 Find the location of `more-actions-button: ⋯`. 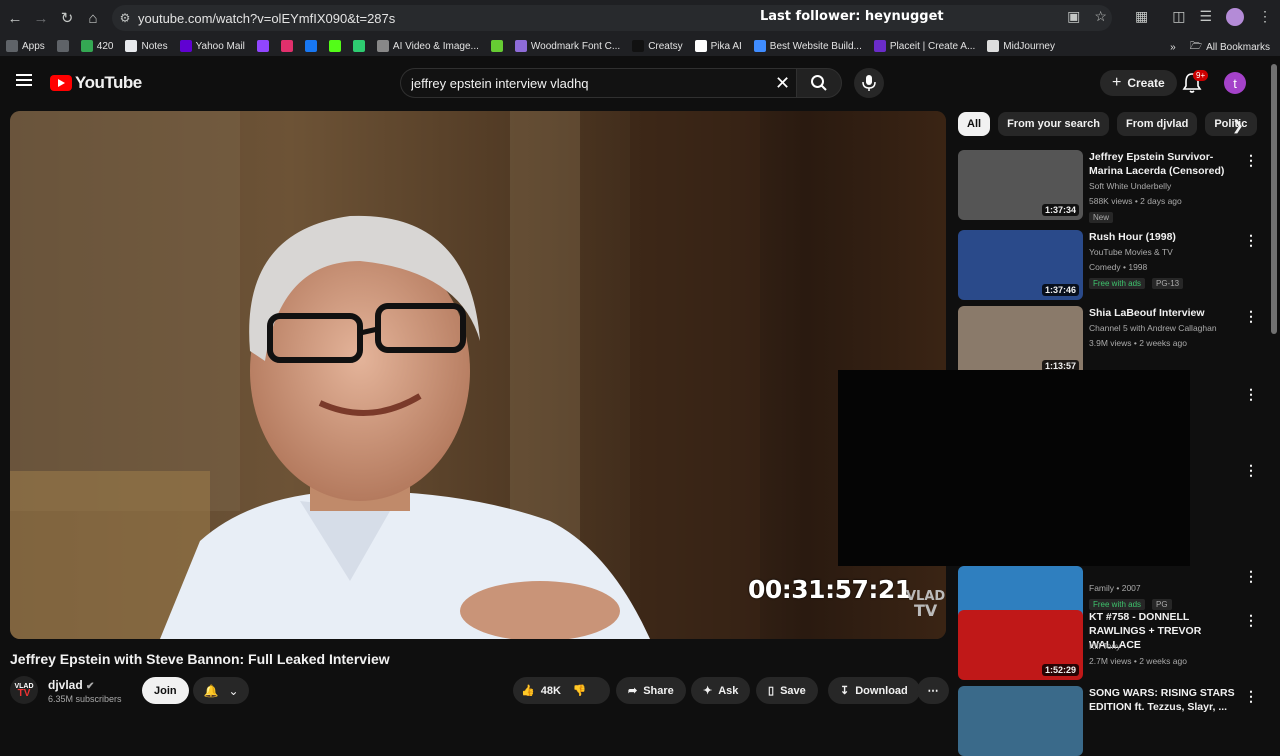

more-actions-button: ⋯ is located at coordinates (933, 690).